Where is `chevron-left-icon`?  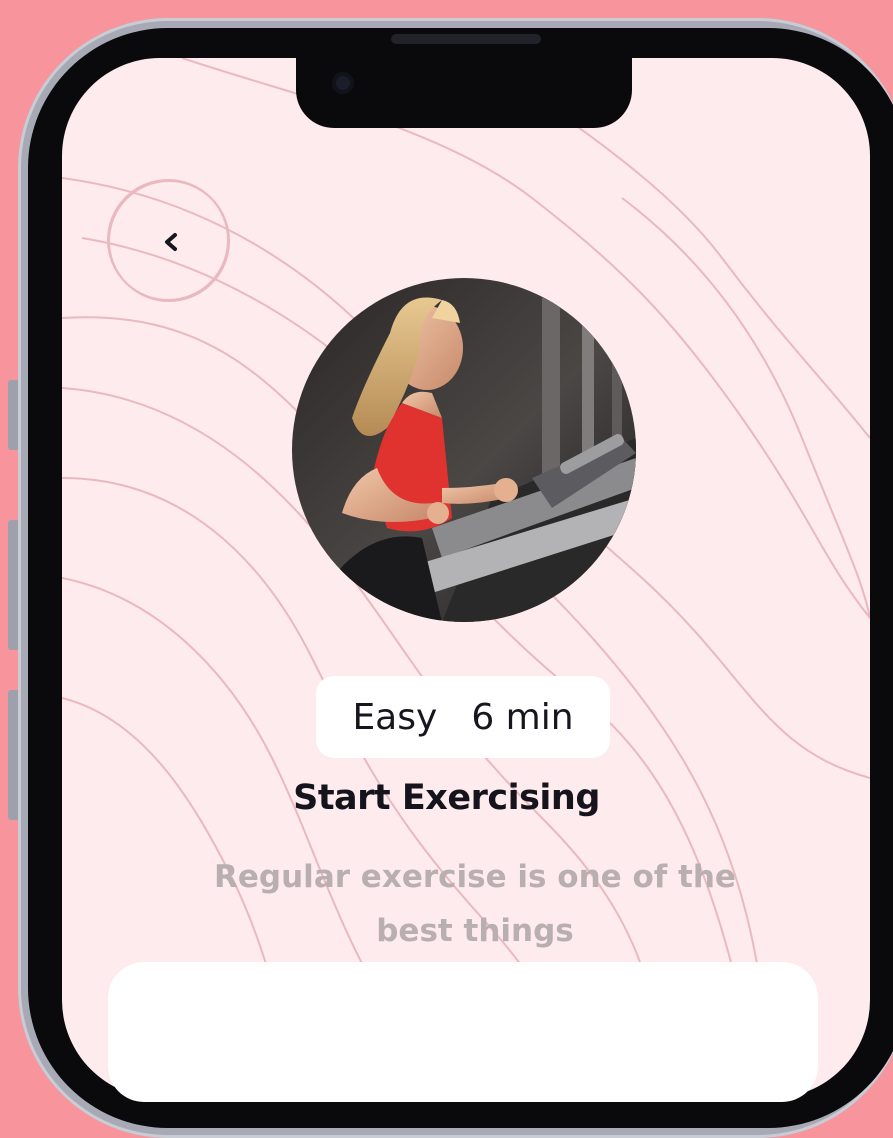
chevron-left-icon is located at coordinates (171, 242).